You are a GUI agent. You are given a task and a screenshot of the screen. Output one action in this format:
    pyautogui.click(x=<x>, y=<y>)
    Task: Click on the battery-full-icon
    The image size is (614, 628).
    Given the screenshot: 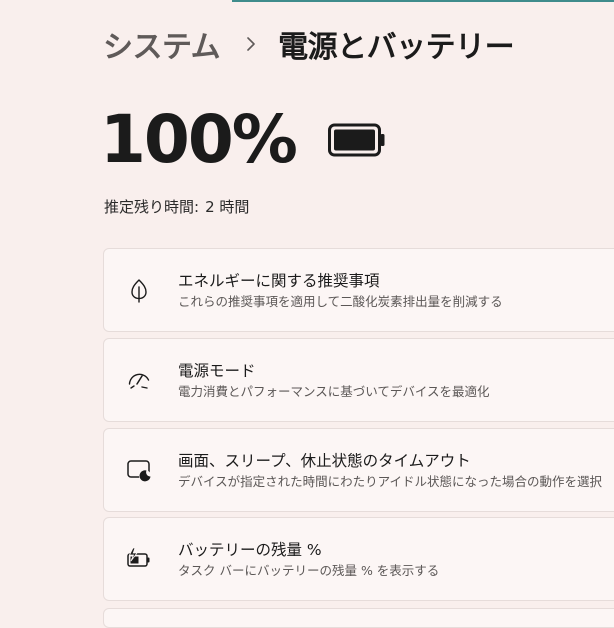 What is the action you would take?
    pyautogui.click(x=356, y=140)
    